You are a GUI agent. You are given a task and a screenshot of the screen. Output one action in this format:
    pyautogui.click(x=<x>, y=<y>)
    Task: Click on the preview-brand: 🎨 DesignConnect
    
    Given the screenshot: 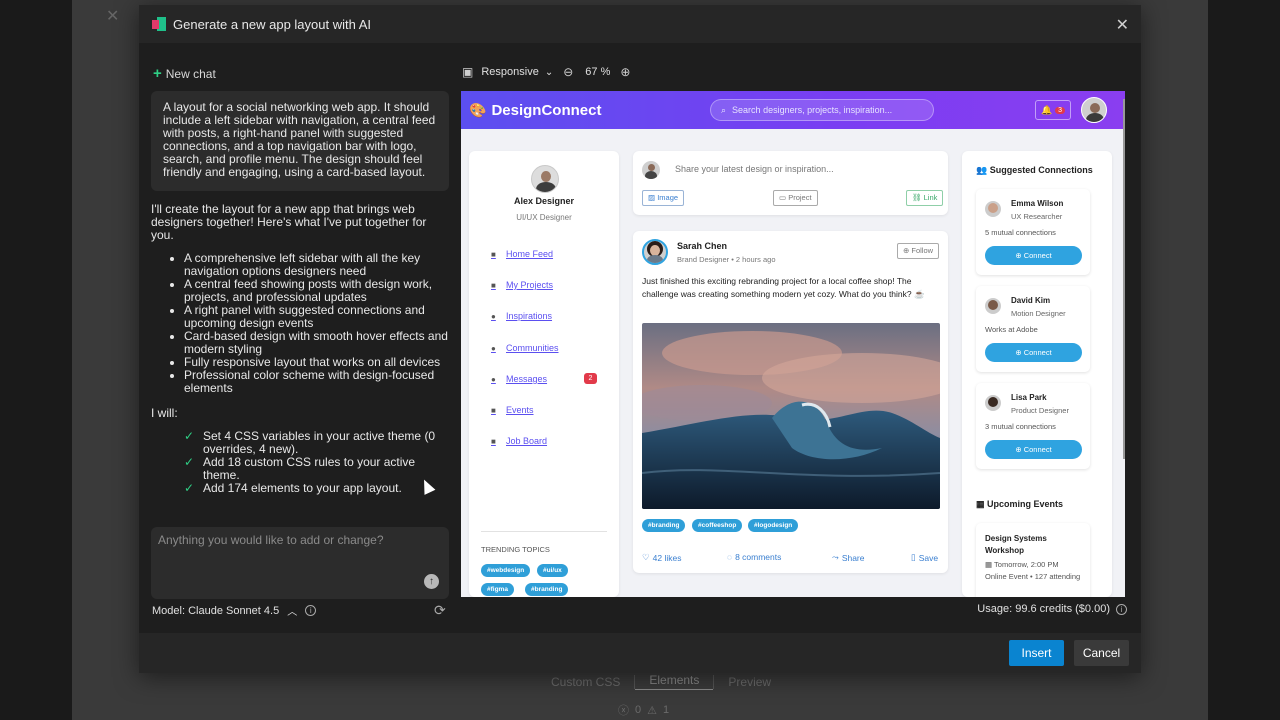 What is the action you would take?
    pyautogui.click(x=535, y=110)
    